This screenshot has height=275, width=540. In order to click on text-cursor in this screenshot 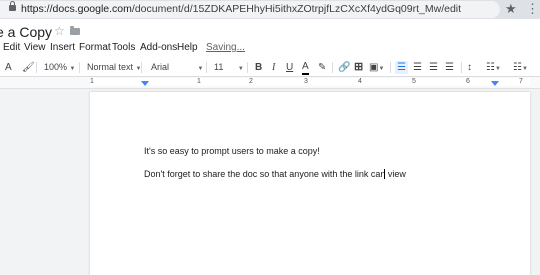, I will do `click(384, 174)`.